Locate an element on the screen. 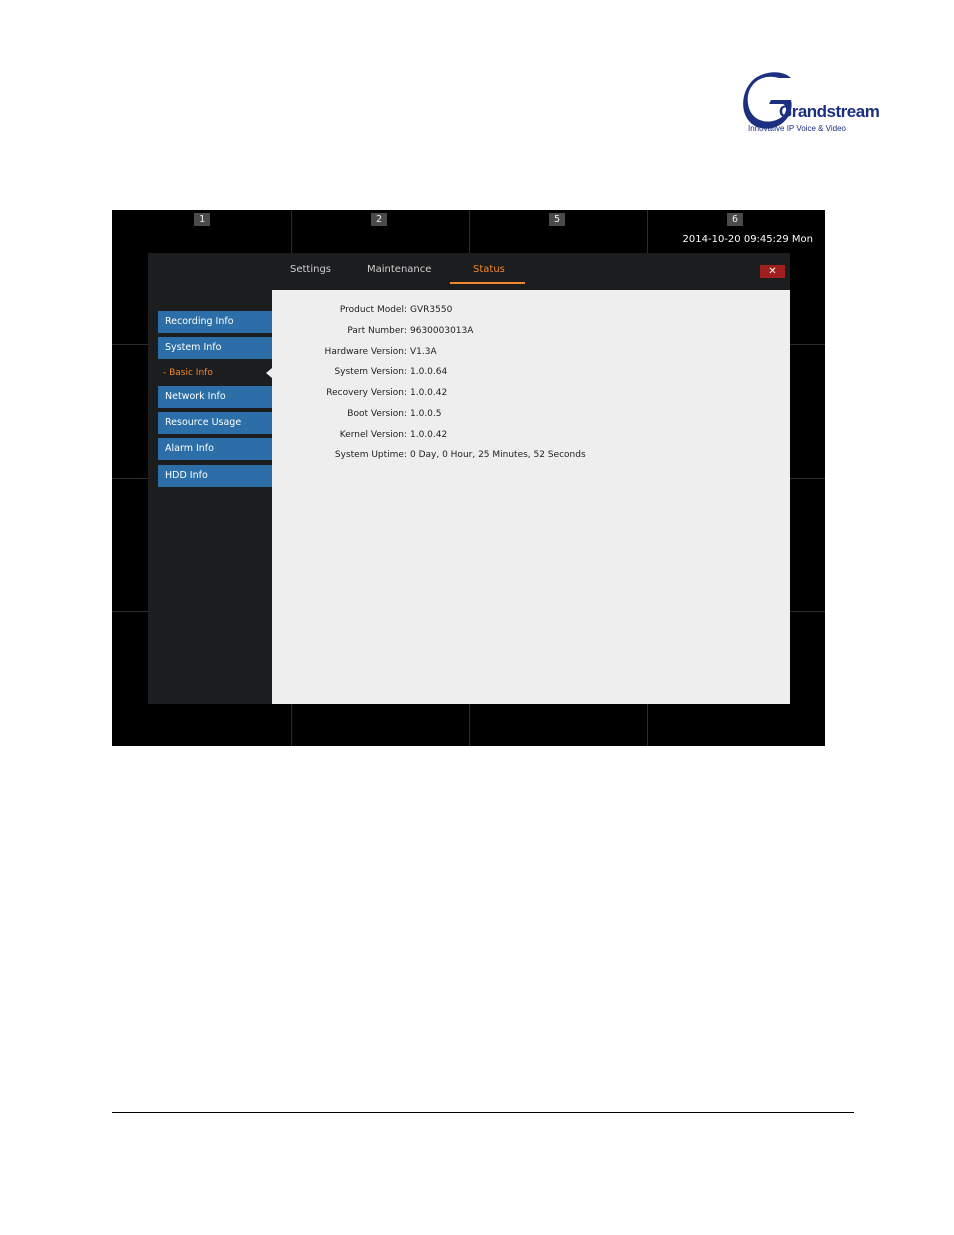 The width and height of the screenshot is (954, 1235). tab-status: Status is located at coordinates (489, 269).